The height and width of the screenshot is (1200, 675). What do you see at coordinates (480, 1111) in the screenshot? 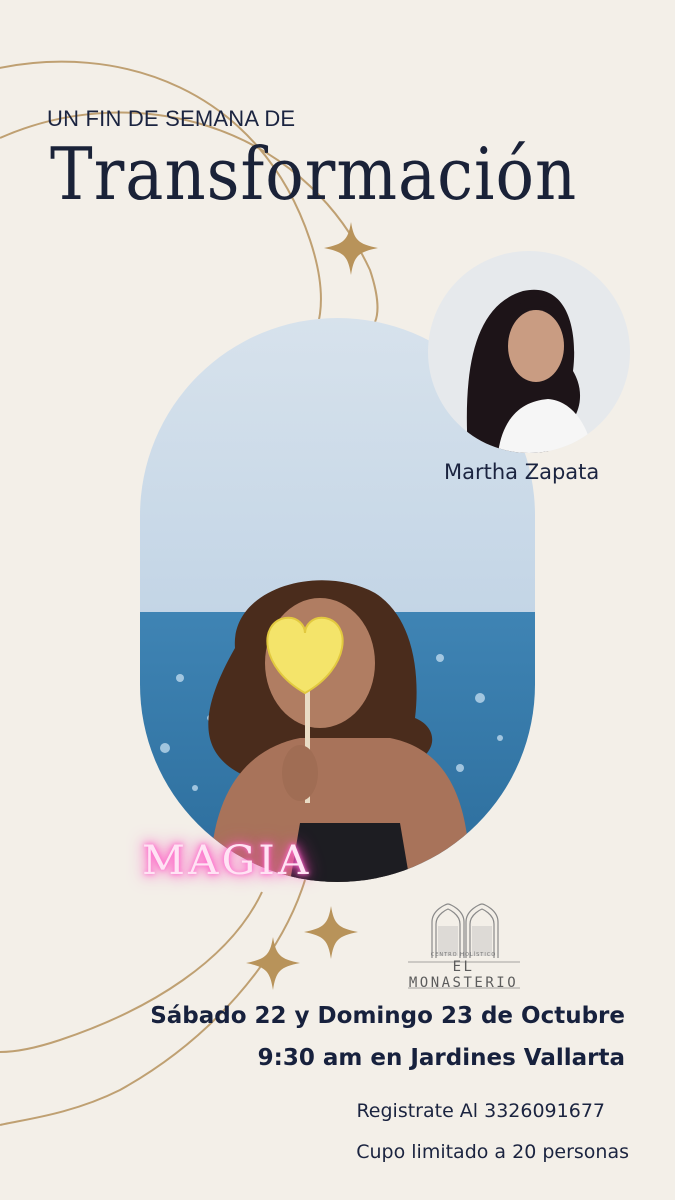
I see `registration-info: Registrate Al 3326091677` at bounding box center [480, 1111].